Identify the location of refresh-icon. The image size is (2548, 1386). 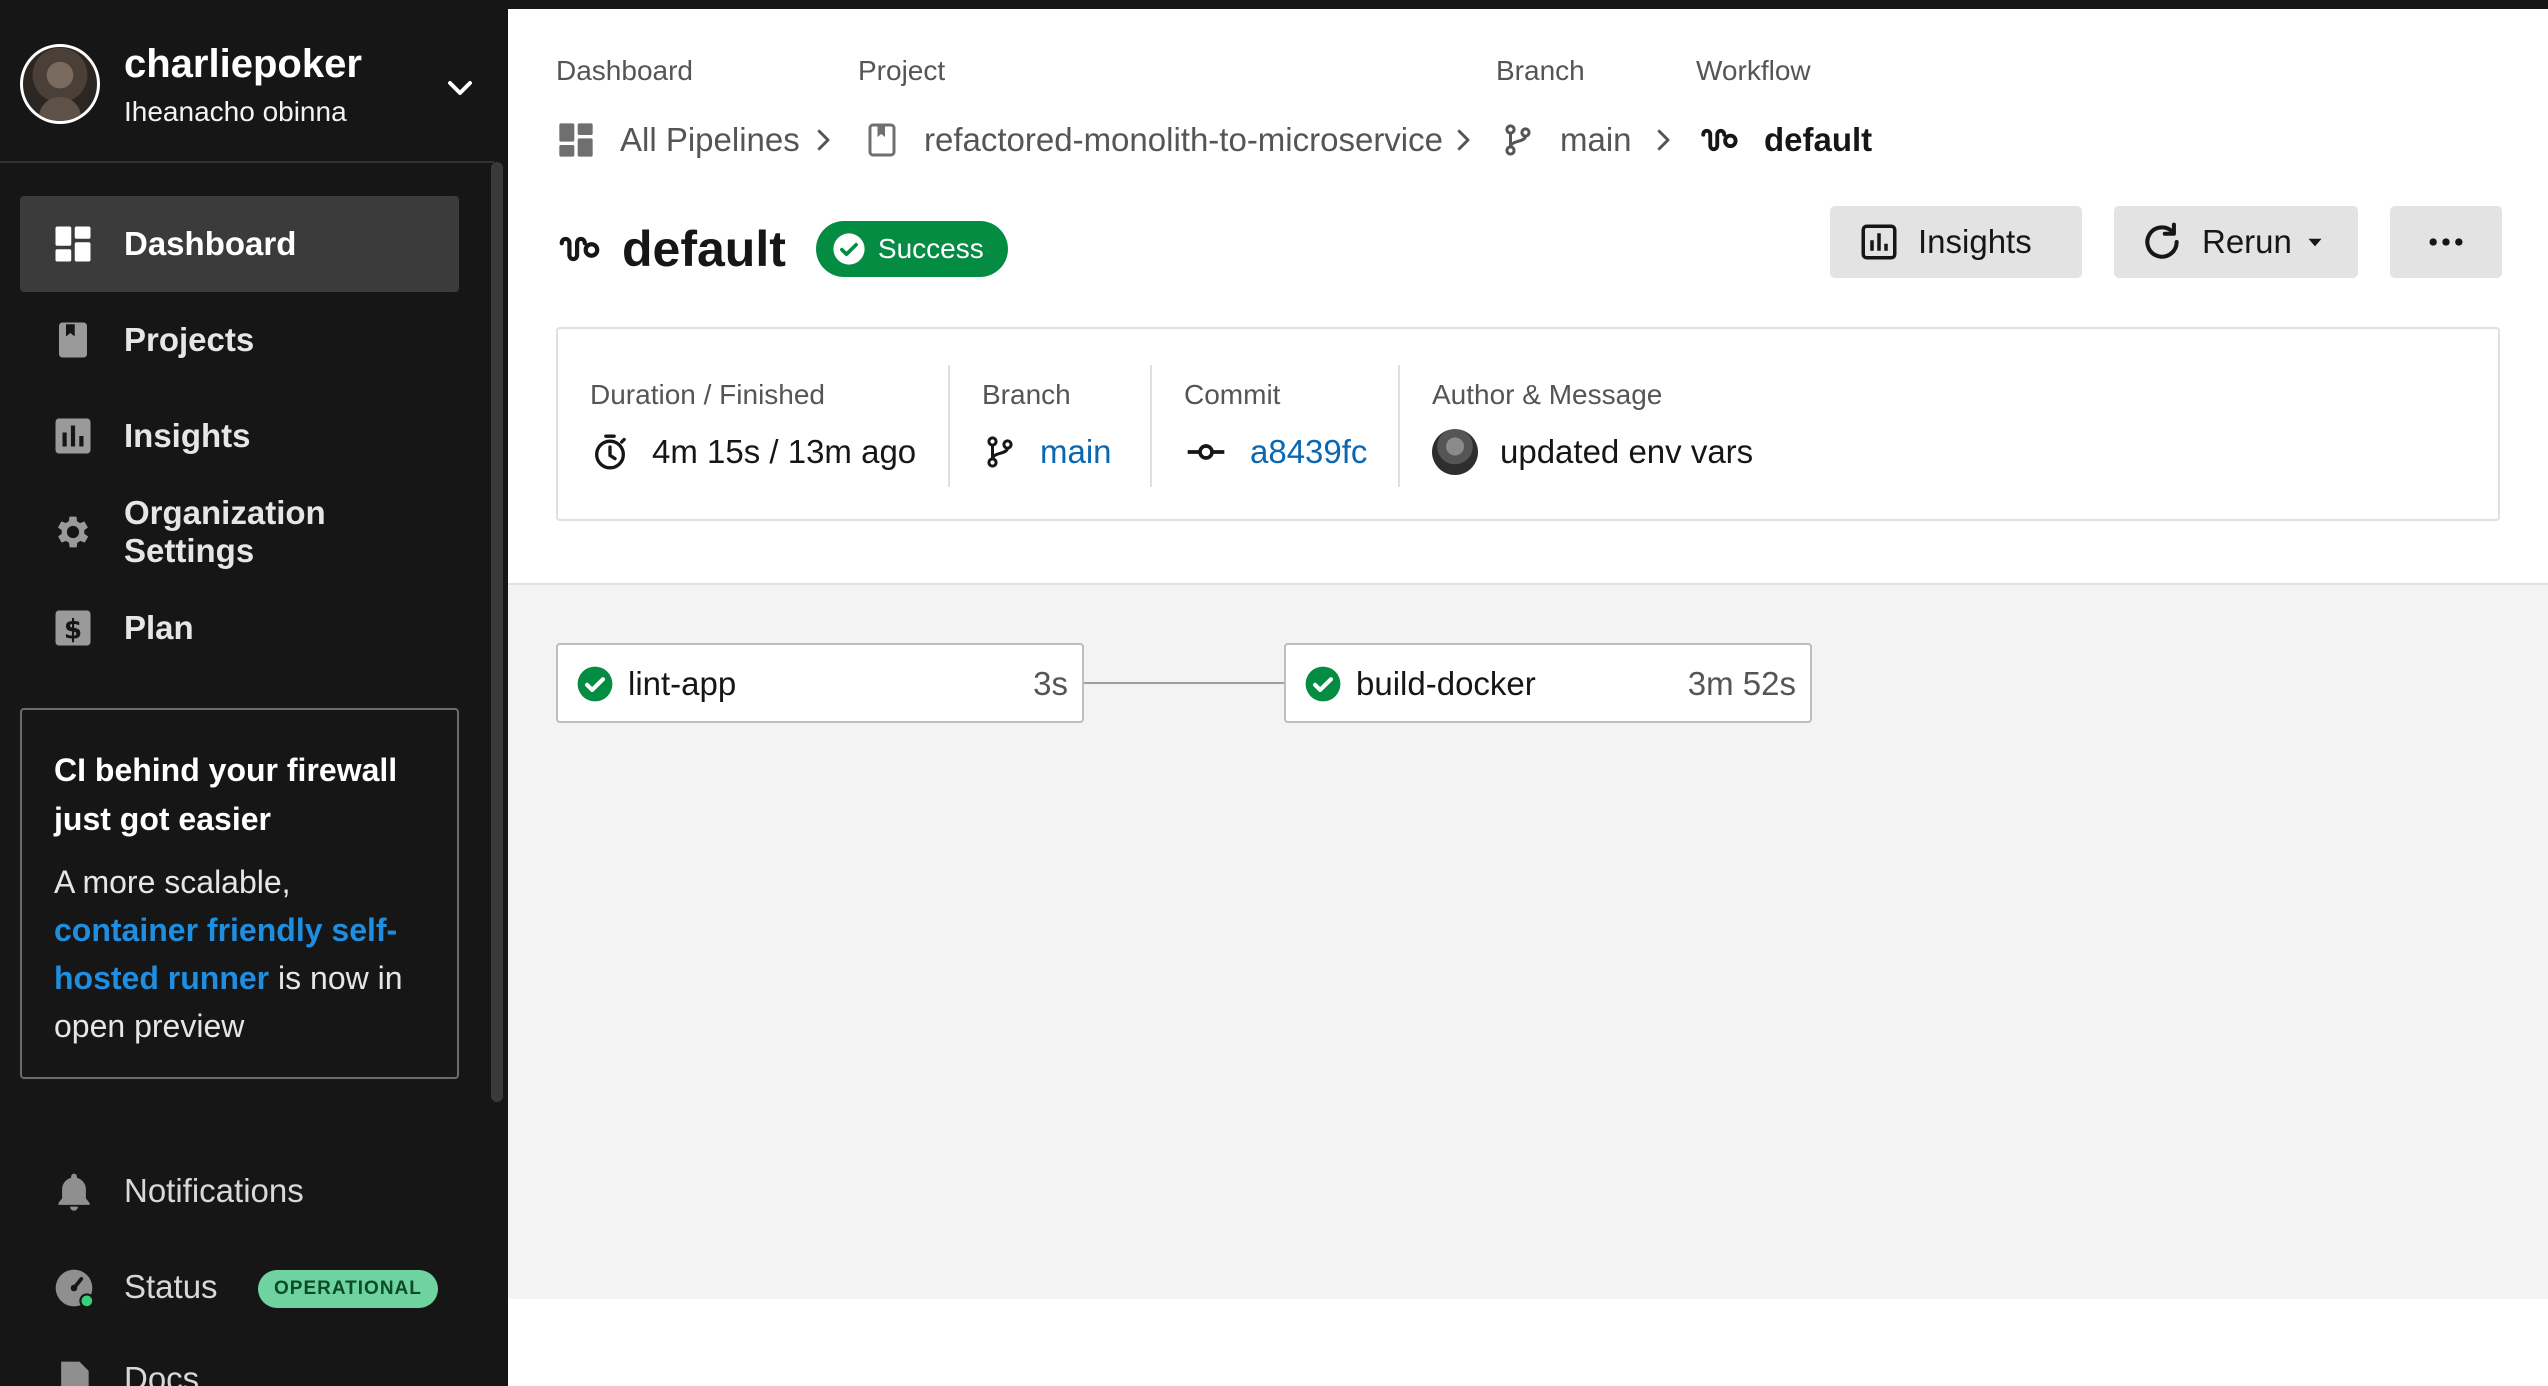
(2162, 240).